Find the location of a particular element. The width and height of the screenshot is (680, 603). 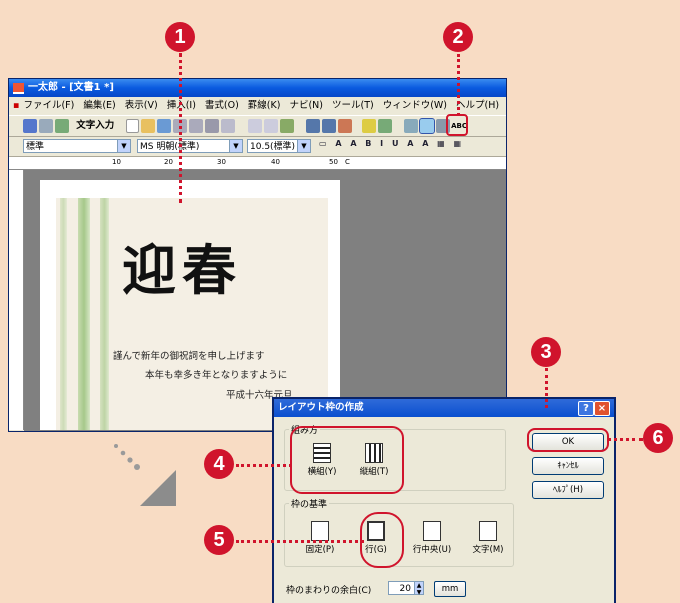

undo-icon is located at coordinates (312, 126).